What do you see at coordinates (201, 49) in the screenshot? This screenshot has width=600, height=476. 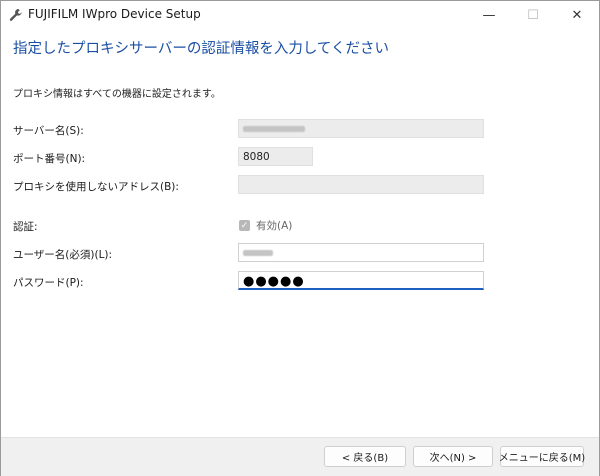 I see `page-heading: 指定したプロキシサーバーの認証情報を入力してください` at bounding box center [201, 49].